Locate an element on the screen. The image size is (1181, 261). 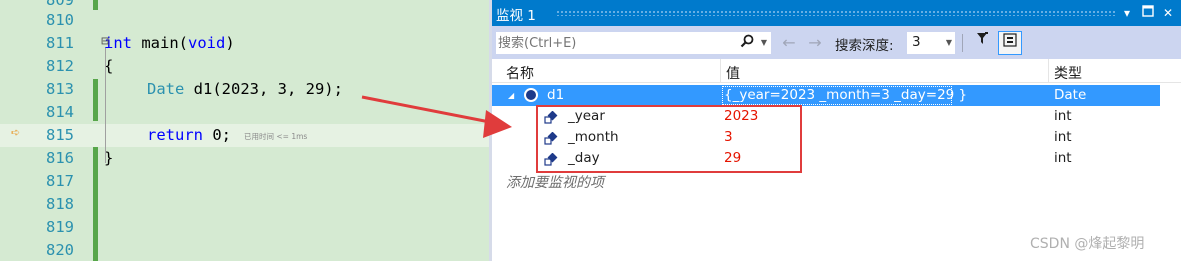
watch-item-value: {_year=2023 _month=3 _day=29 } is located at coordinates (845, 95).